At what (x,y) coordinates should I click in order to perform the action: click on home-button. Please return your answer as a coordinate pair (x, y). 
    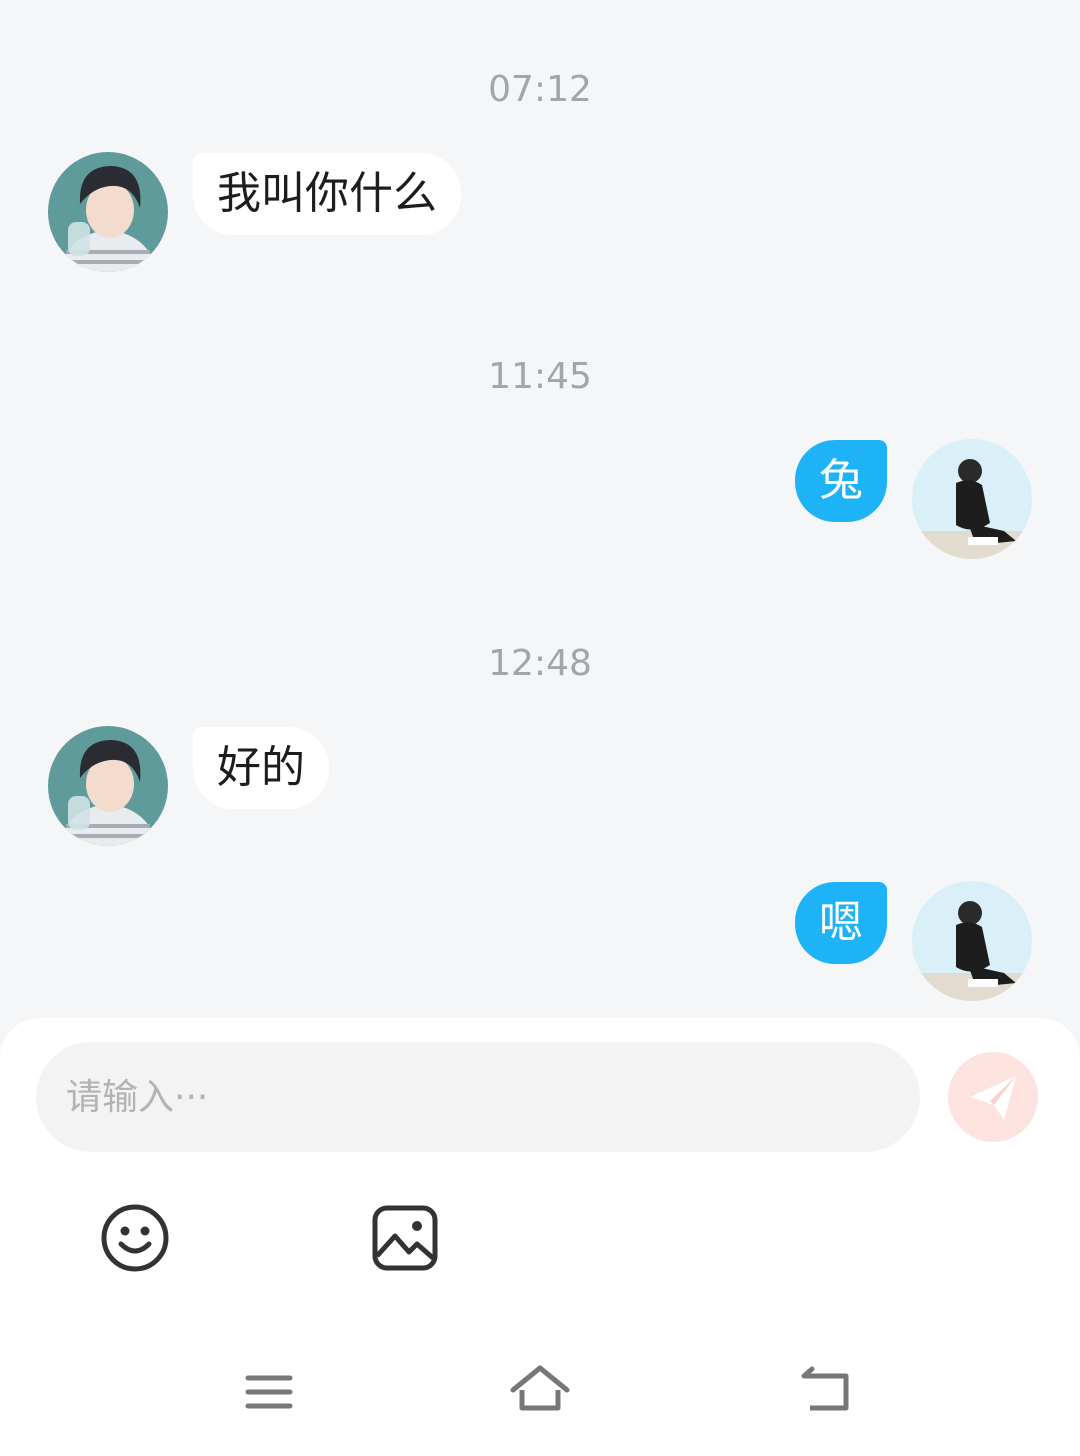
    Looking at the image, I should click on (540, 1389).